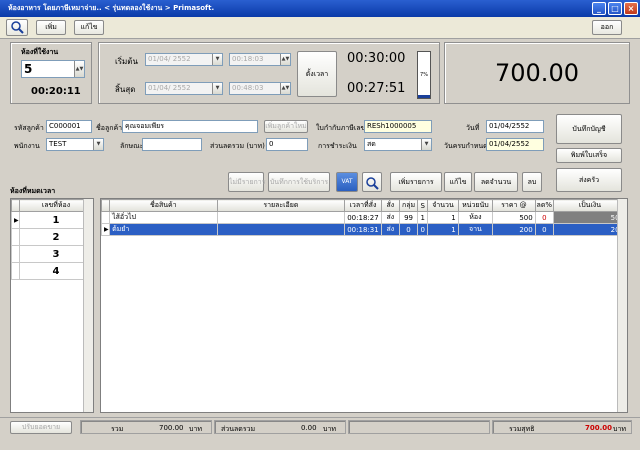 This screenshot has width=640, height=450. Describe the element at coordinates (423, 229) in the screenshot. I see `s-cell: 0` at that location.